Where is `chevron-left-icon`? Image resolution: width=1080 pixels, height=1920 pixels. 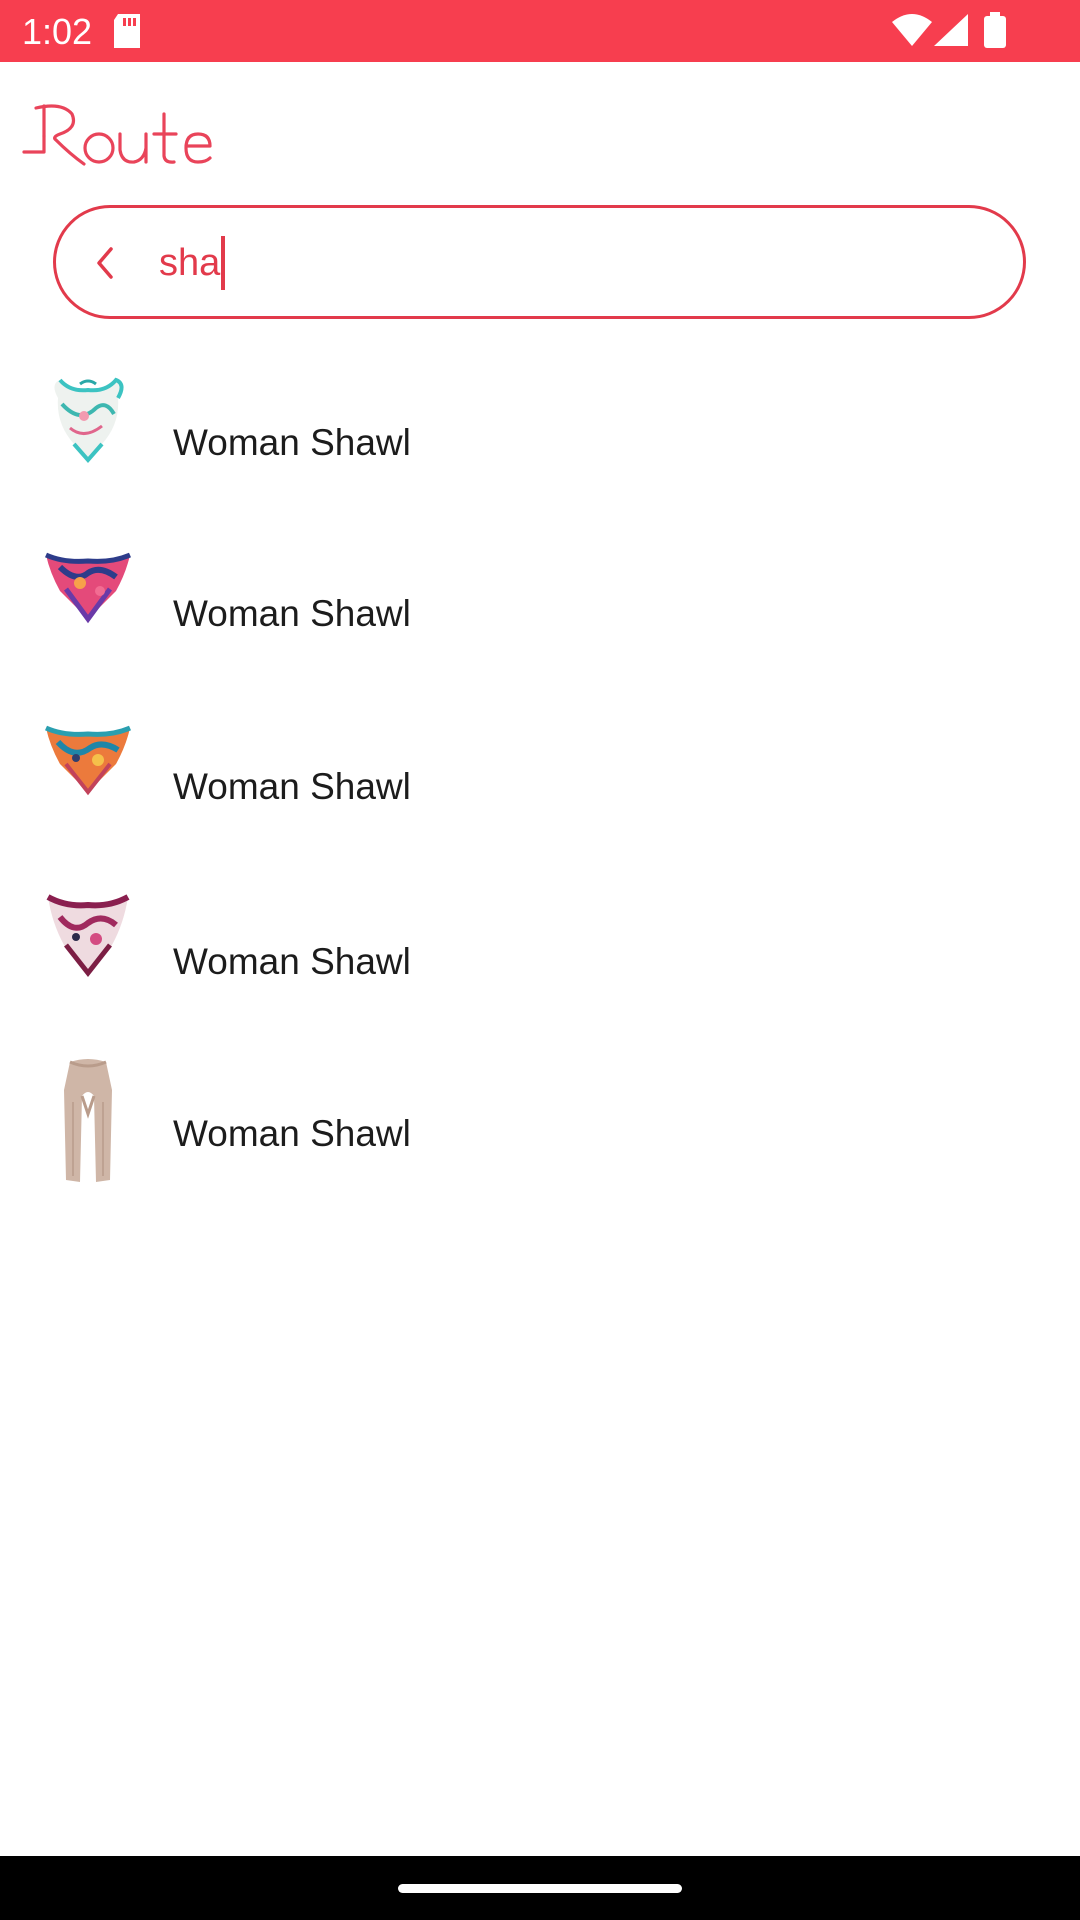 chevron-left-icon is located at coordinates (106, 265).